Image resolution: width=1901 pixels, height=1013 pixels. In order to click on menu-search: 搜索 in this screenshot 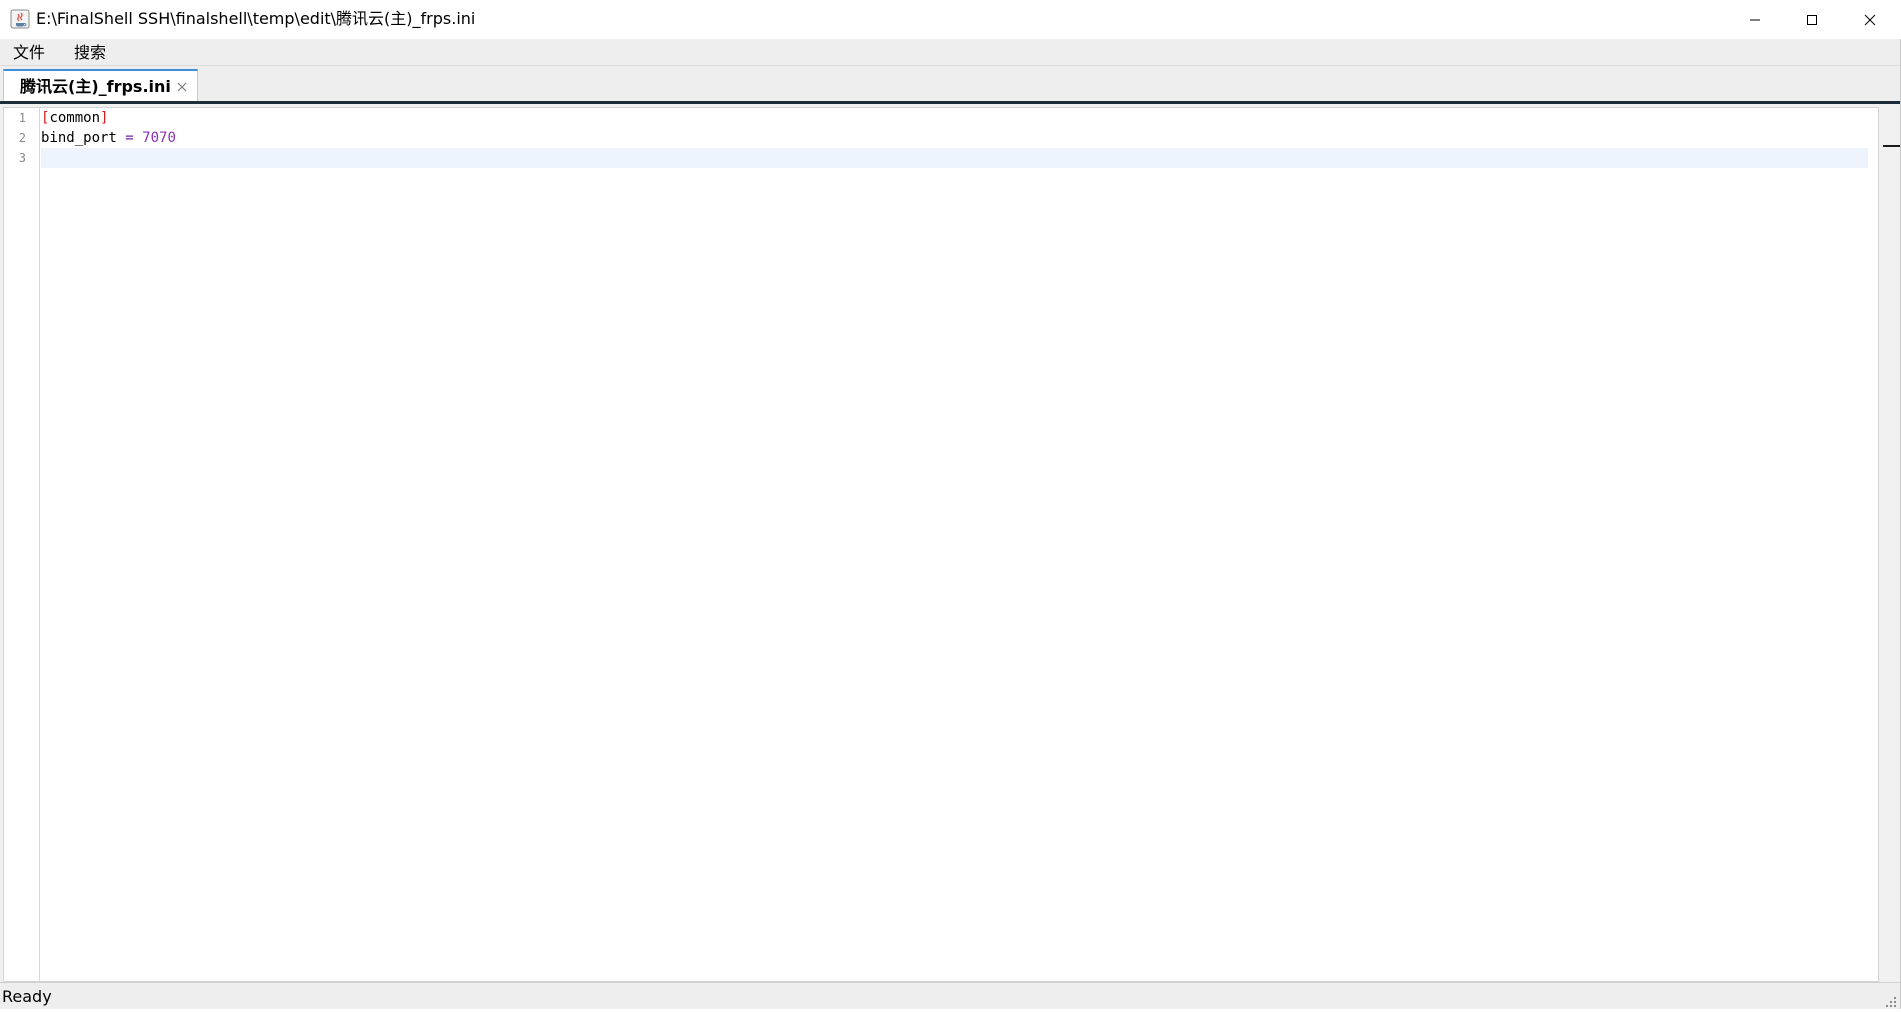, I will do `click(90, 53)`.